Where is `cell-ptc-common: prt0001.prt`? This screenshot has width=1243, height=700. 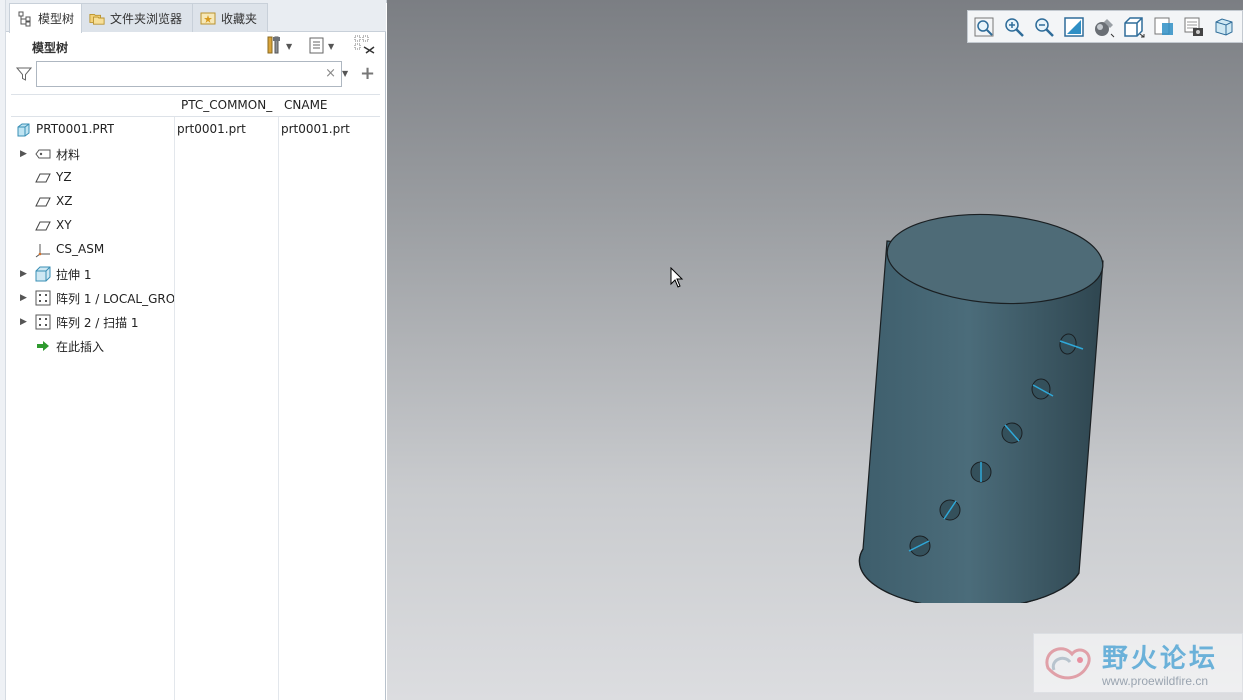 cell-ptc-common: prt0001.prt is located at coordinates (211, 129).